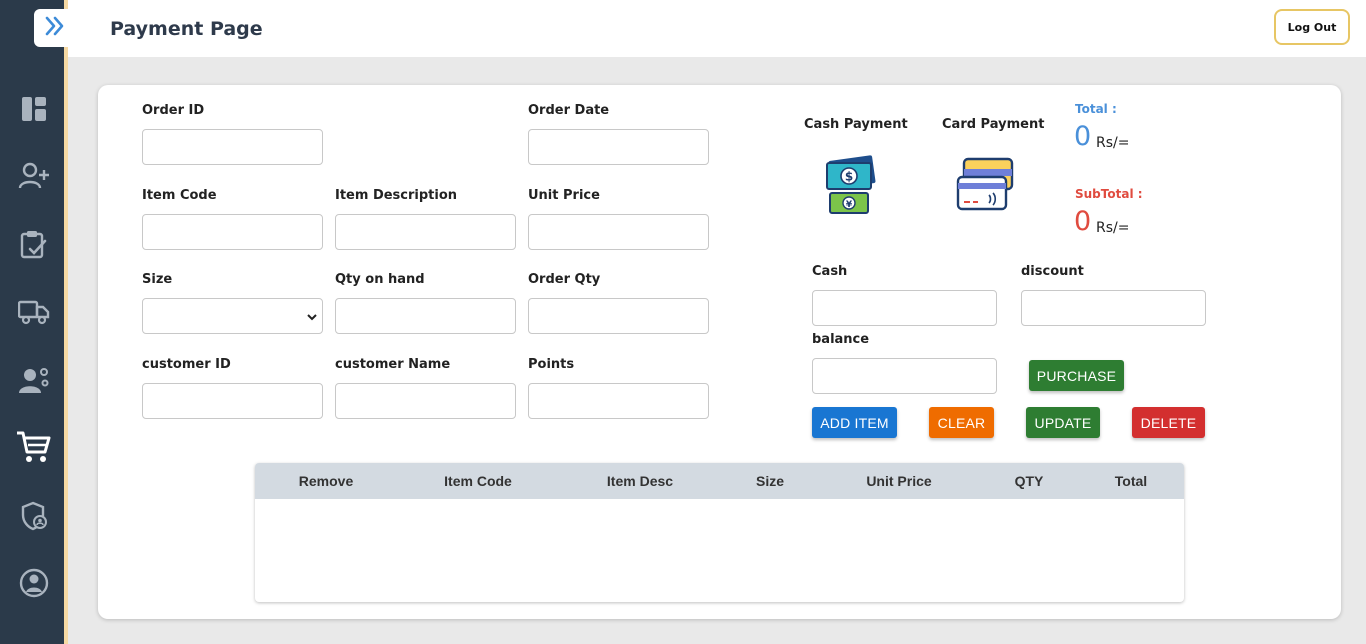 The height and width of the screenshot is (644, 1366). I want to click on total-unit: Rs/=, so click(1113, 143).